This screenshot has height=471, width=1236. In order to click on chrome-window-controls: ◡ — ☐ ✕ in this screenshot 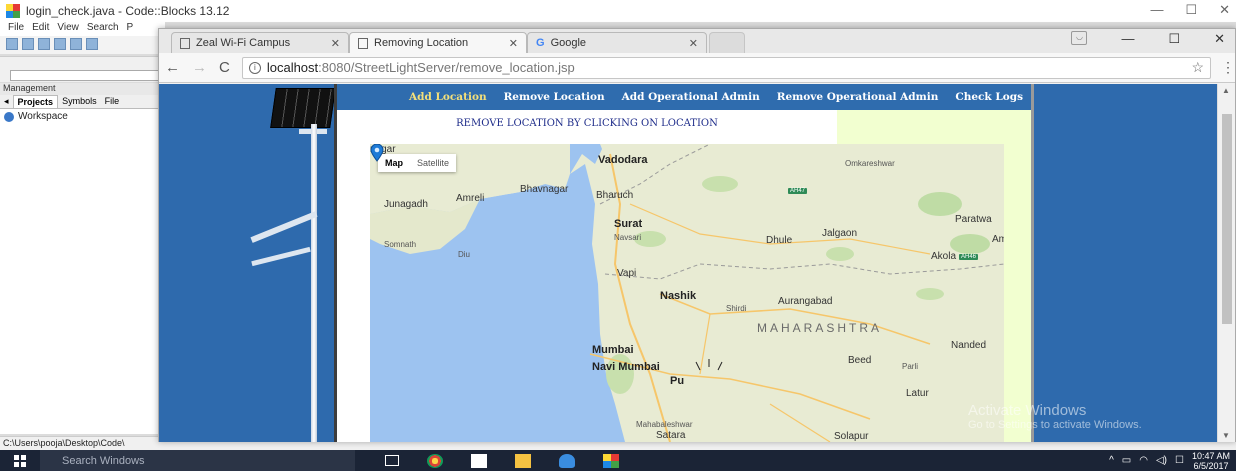, I will do `click(1148, 39)`.